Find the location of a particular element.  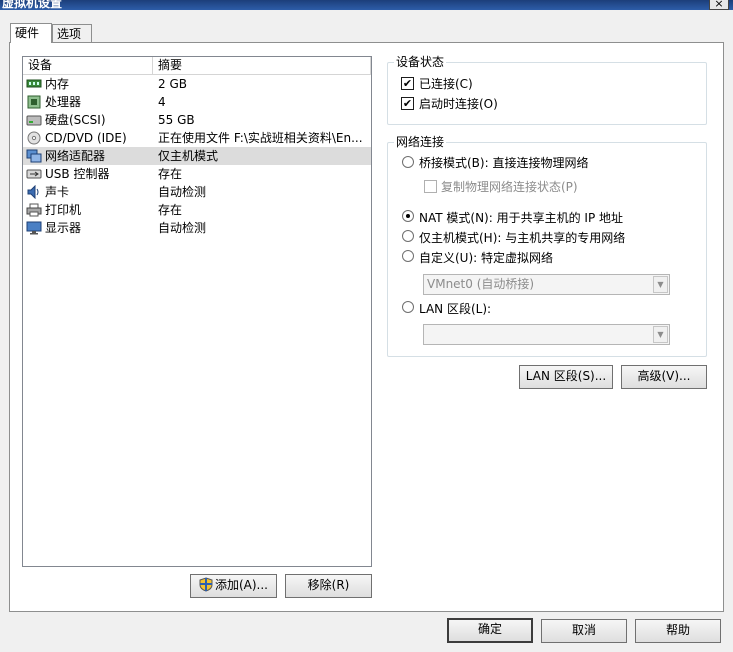

help-button: 帮助 is located at coordinates (678, 631).